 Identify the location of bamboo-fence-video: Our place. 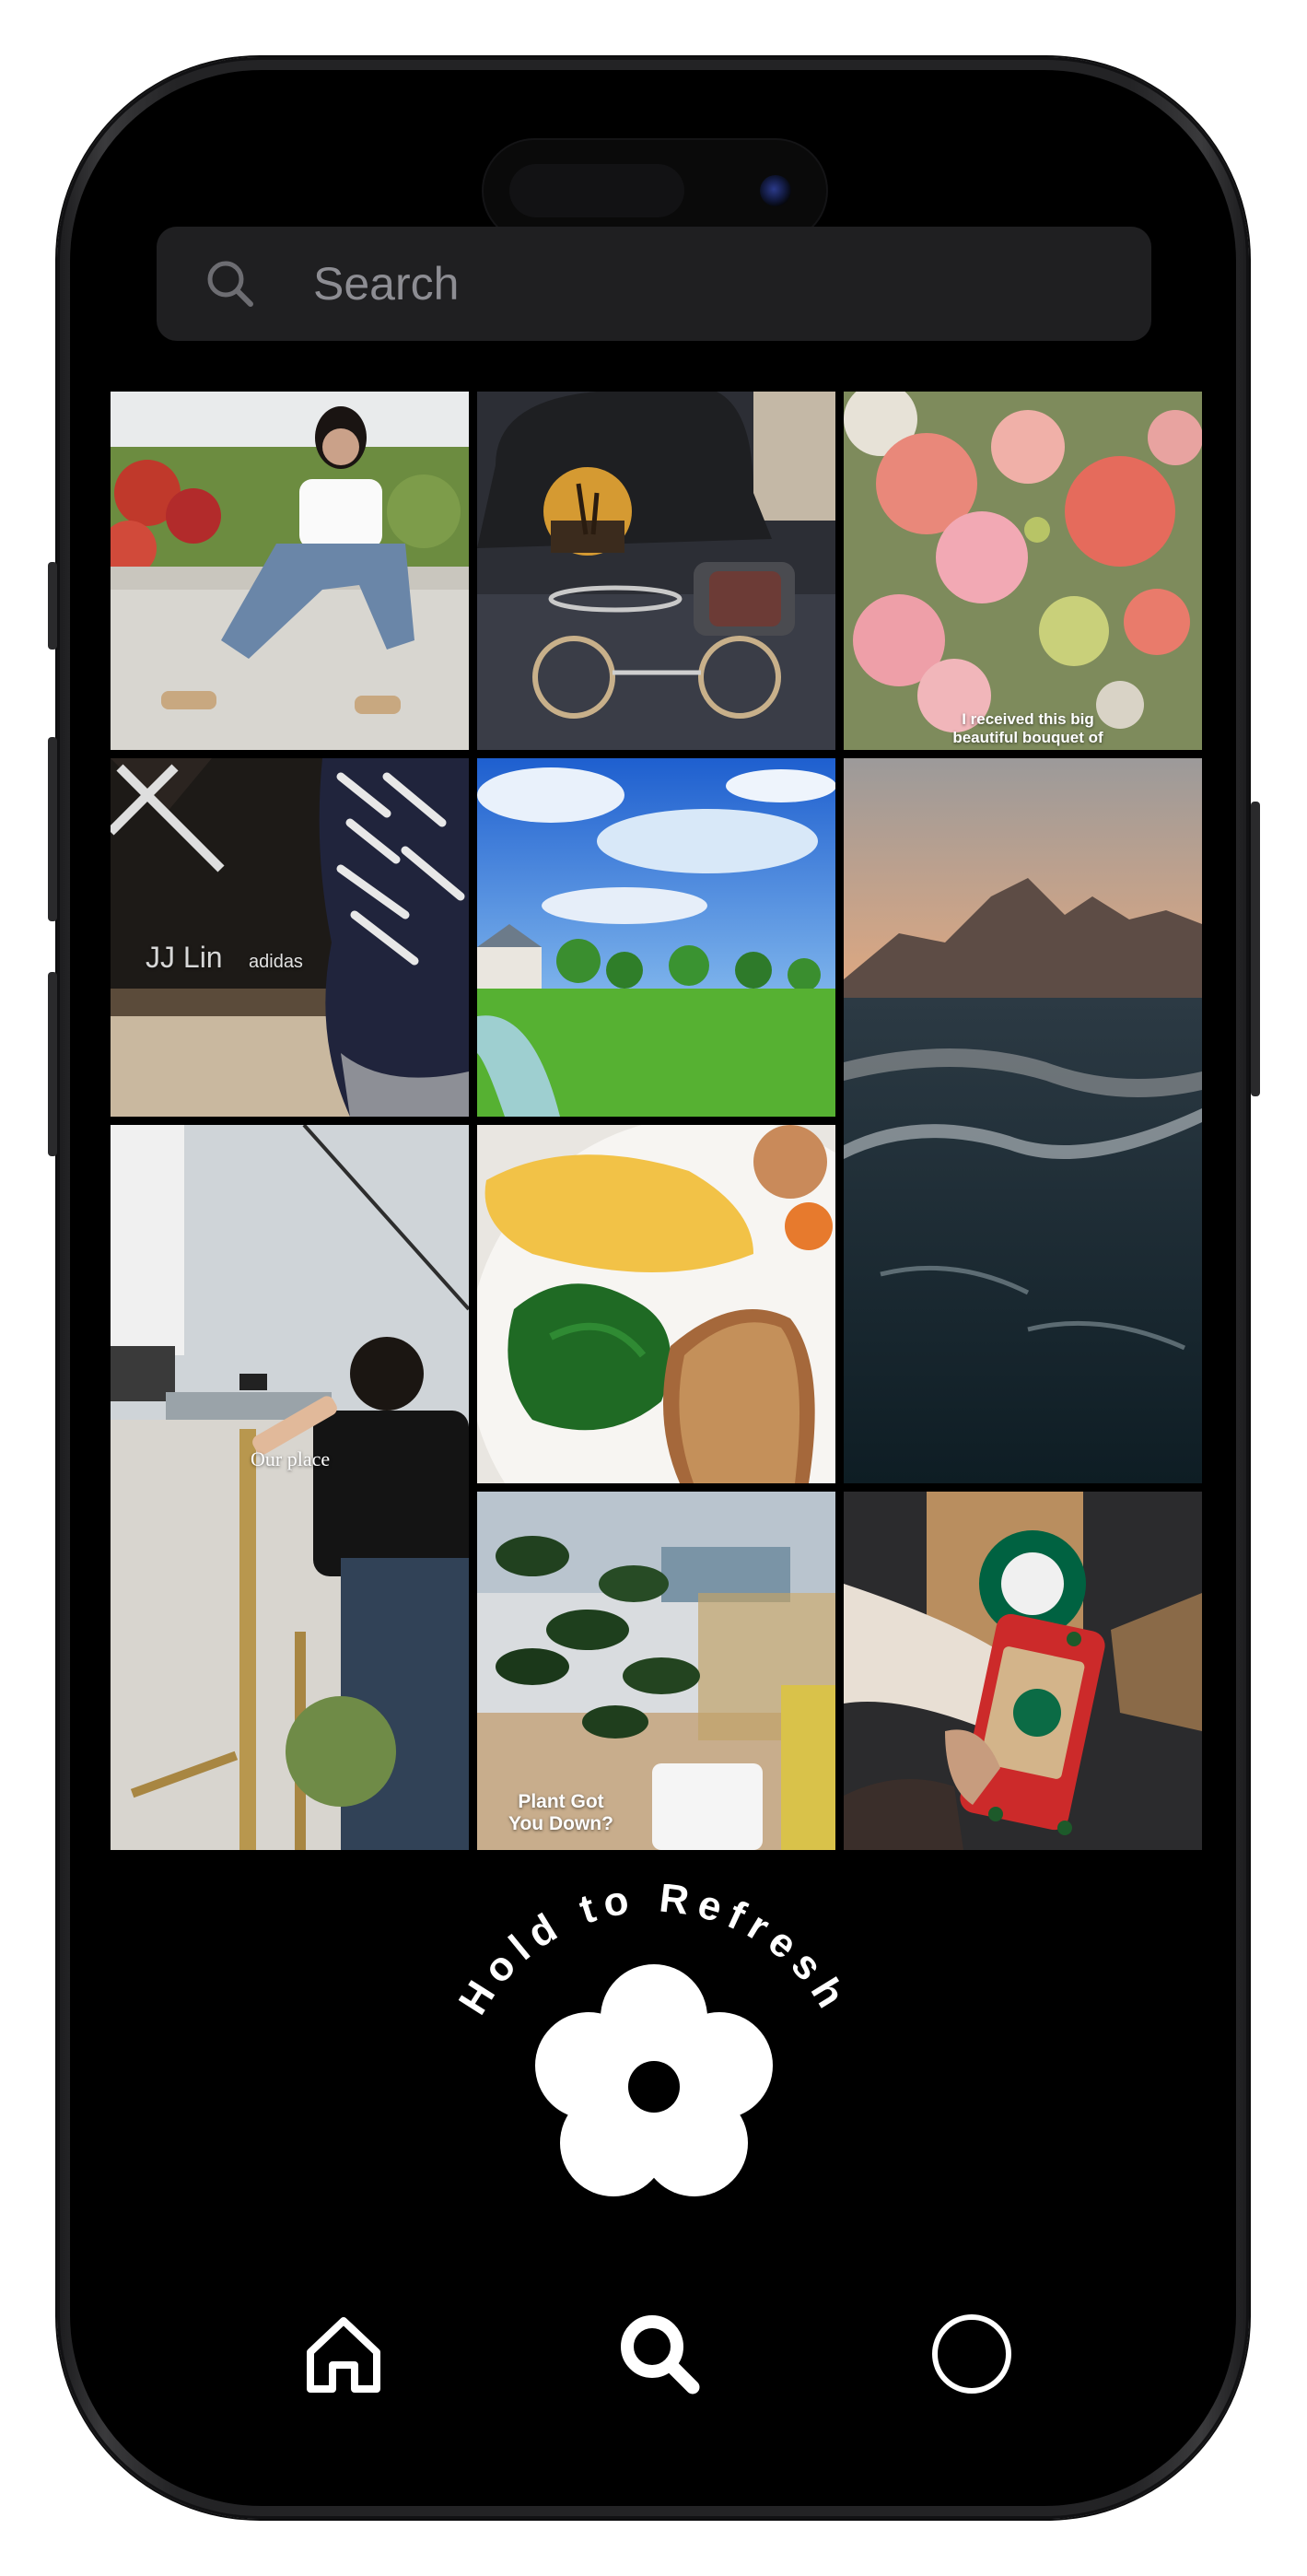
(290, 1487).